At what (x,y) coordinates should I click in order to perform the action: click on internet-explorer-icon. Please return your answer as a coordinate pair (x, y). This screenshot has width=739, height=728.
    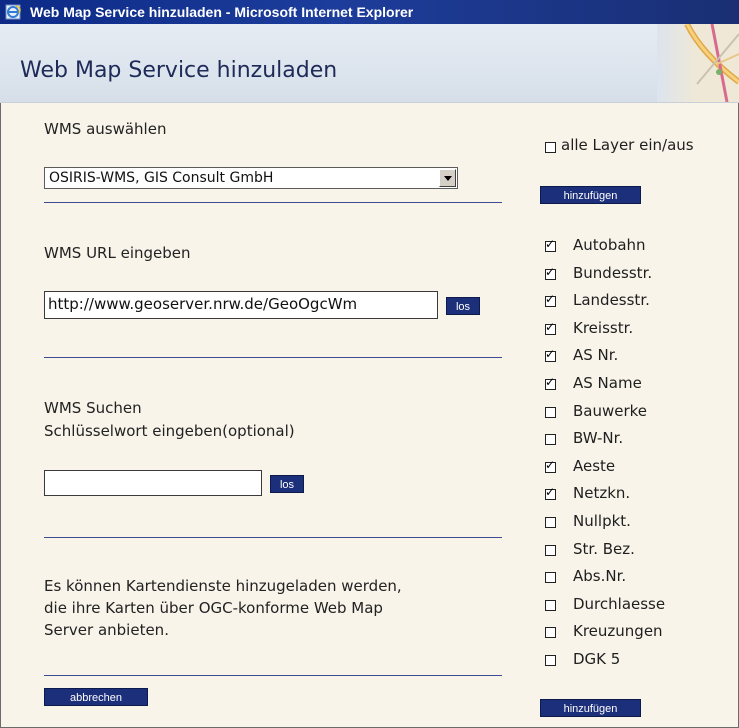
    Looking at the image, I should click on (13, 12).